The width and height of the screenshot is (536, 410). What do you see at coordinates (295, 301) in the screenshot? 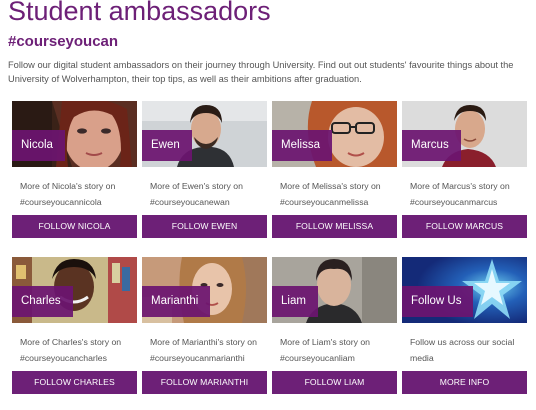
I see `name-tag: Liam` at bounding box center [295, 301].